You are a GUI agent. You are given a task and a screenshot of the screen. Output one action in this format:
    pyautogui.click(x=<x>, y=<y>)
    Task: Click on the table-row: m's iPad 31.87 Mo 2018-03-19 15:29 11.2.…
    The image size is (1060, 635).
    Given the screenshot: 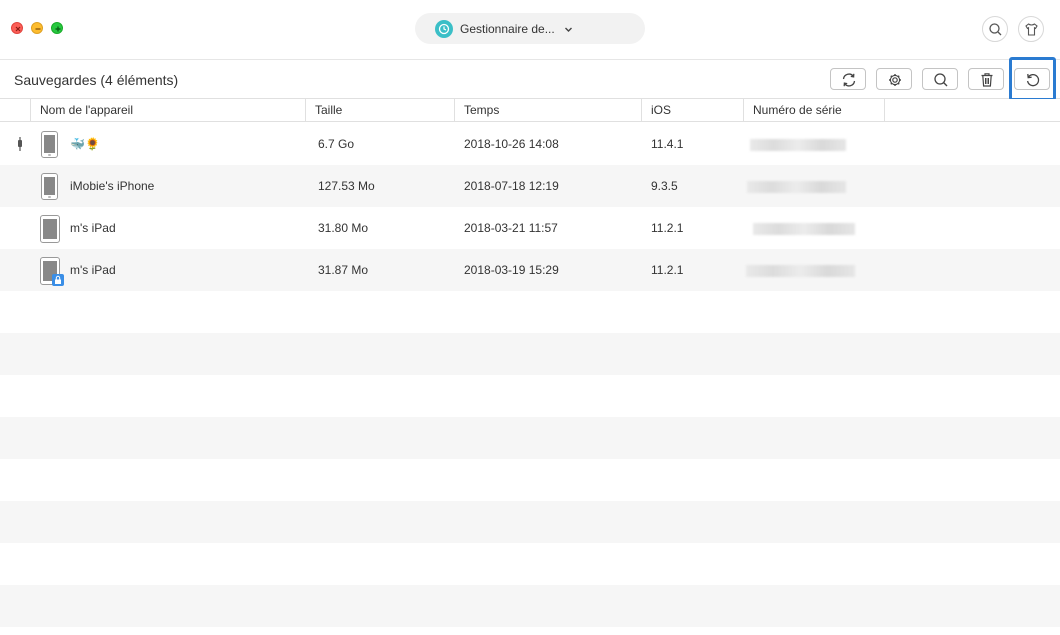 What is the action you would take?
    pyautogui.click(x=530, y=270)
    